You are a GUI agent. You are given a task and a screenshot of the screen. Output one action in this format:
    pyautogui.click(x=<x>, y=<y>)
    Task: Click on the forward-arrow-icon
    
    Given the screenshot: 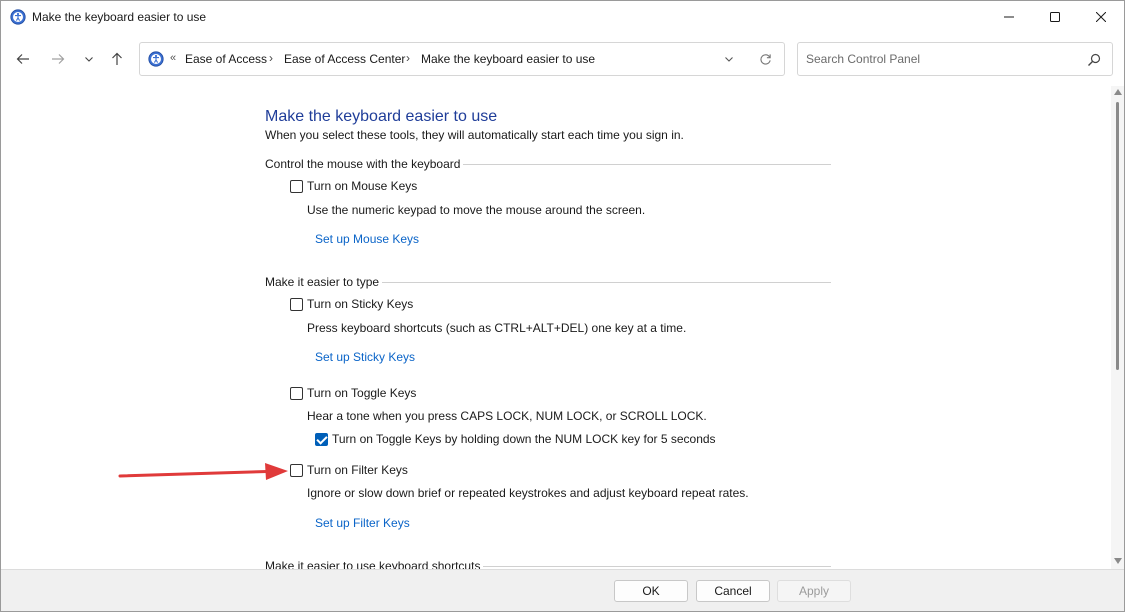 What is the action you would take?
    pyautogui.click(x=58, y=59)
    